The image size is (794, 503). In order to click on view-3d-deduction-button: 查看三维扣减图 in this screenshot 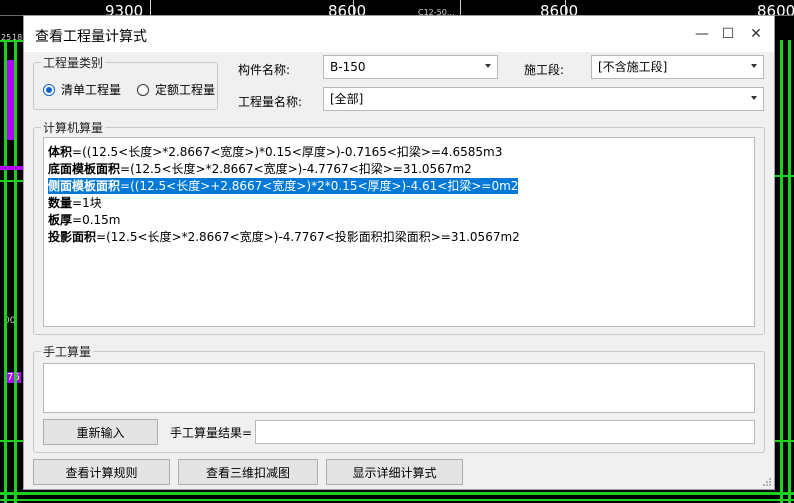, I will do `click(248, 472)`.